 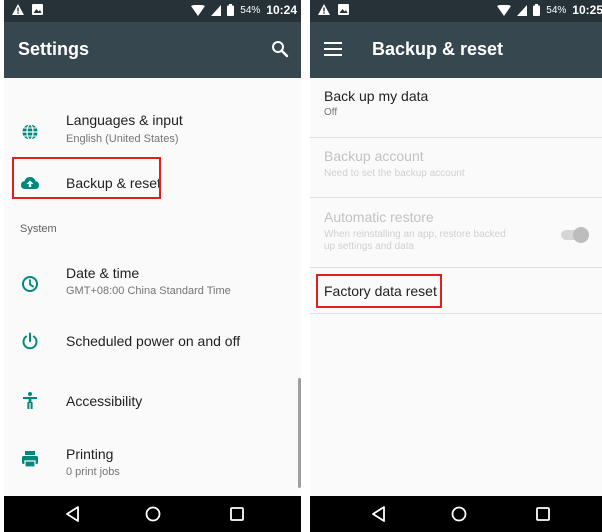 What do you see at coordinates (93, 472) in the screenshot?
I see `settings-item-subtitle: 0 print jobs` at bounding box center [93, 472].